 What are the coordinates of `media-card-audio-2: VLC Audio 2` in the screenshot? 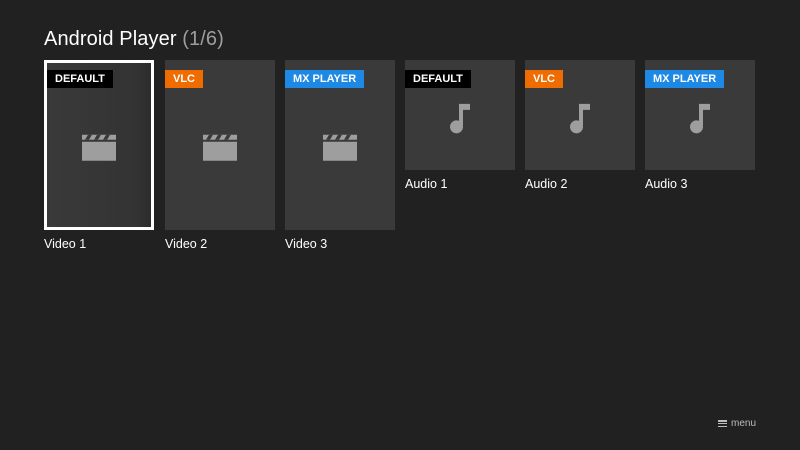 It's located at (580, 125).